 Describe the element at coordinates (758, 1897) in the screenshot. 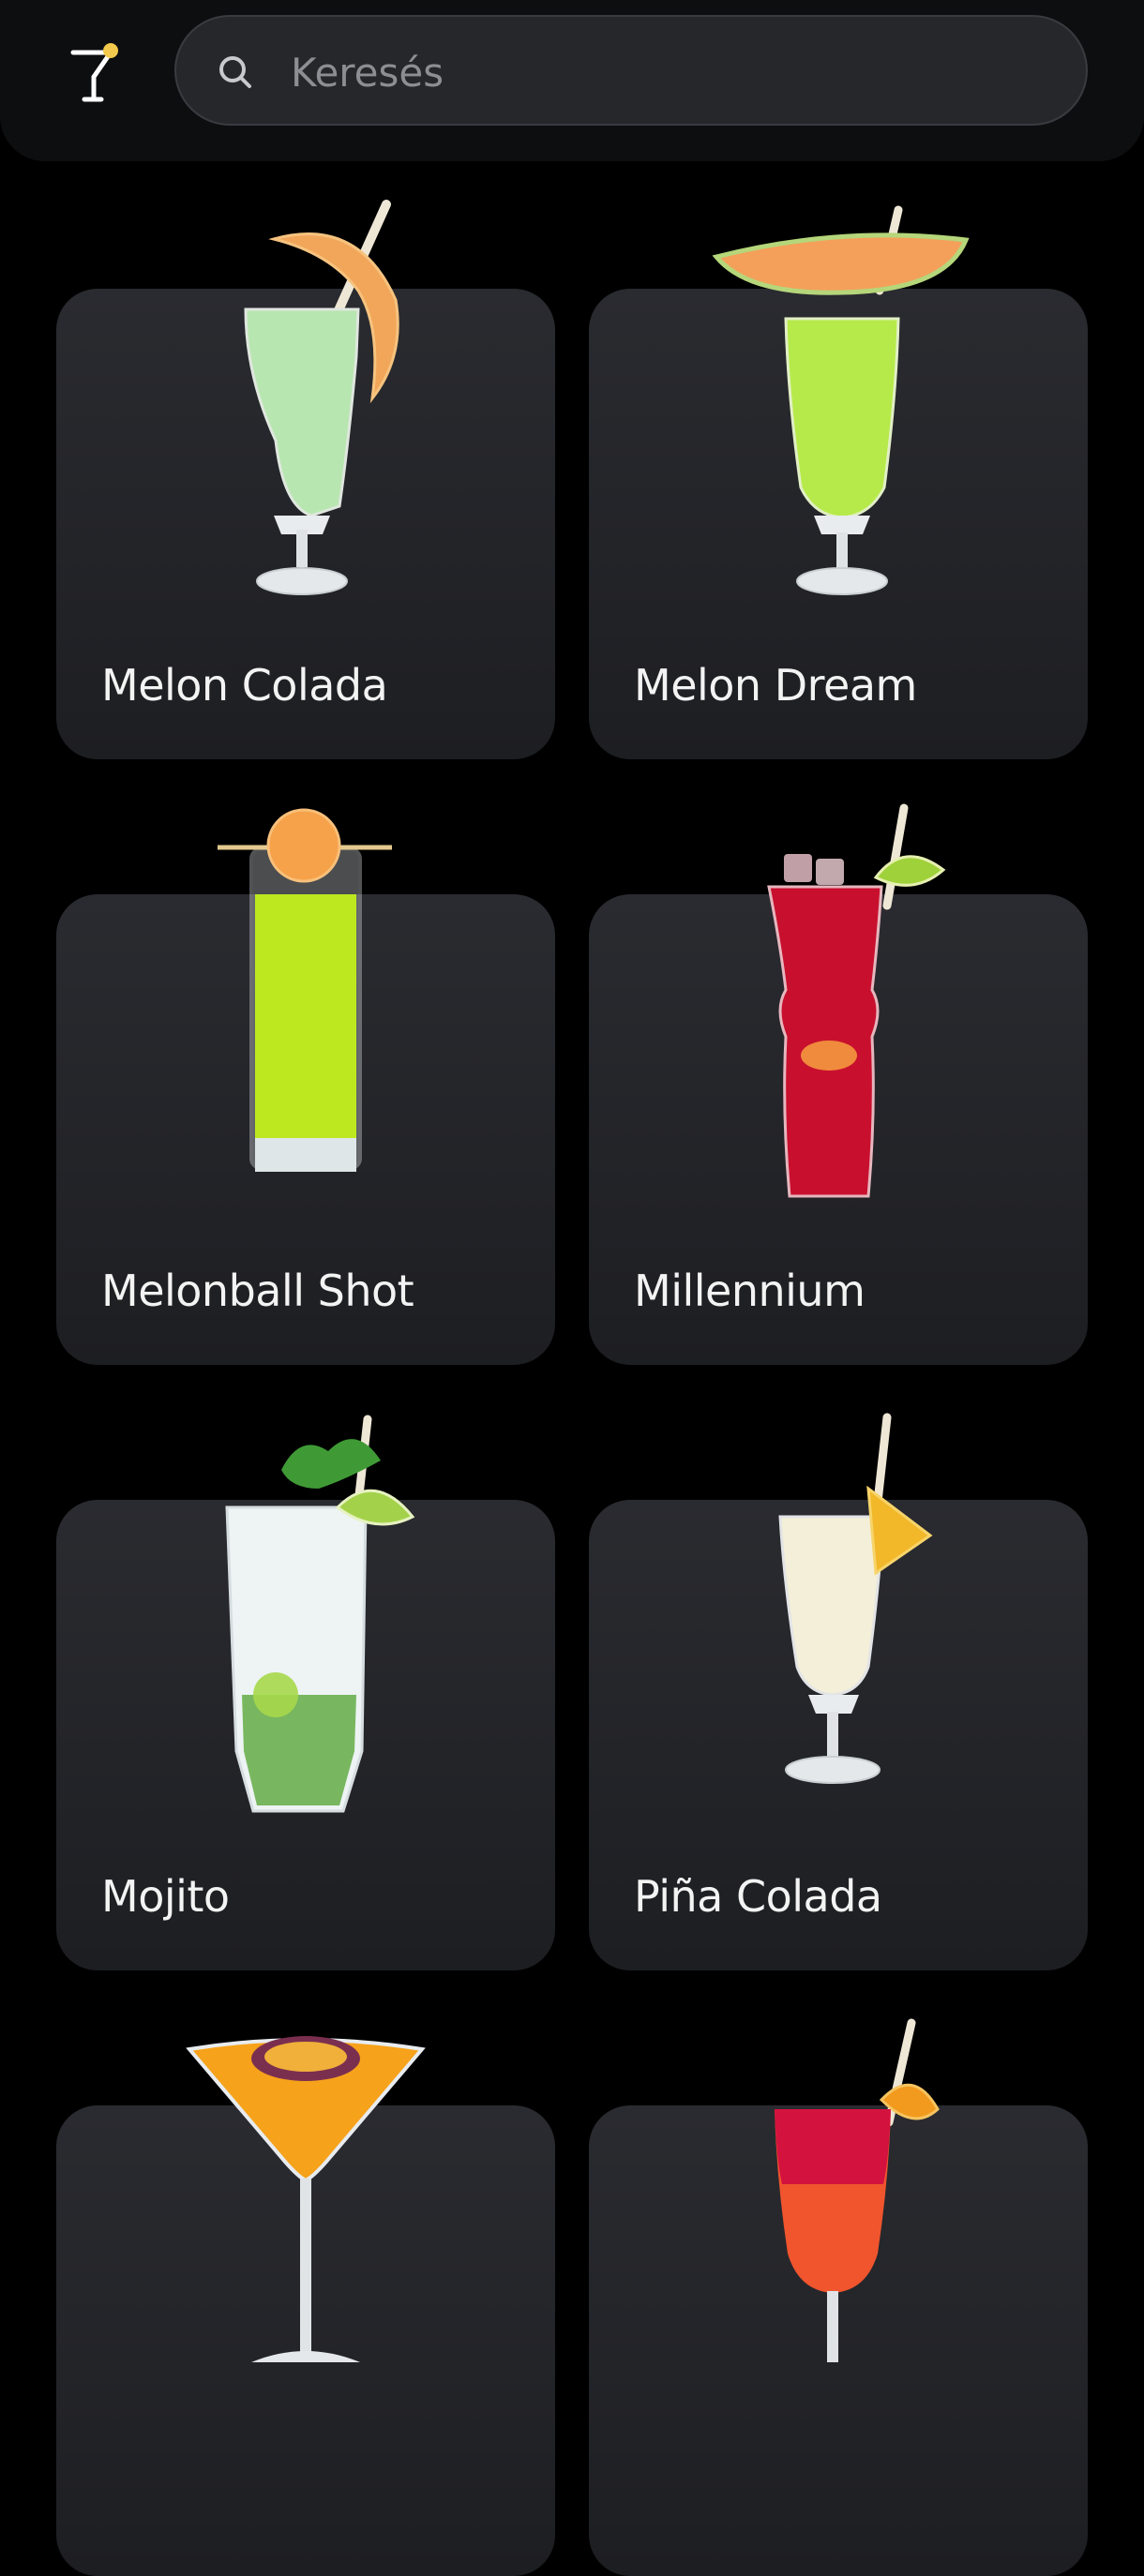

I see `cocktail-name: Piña Colada` at that location.